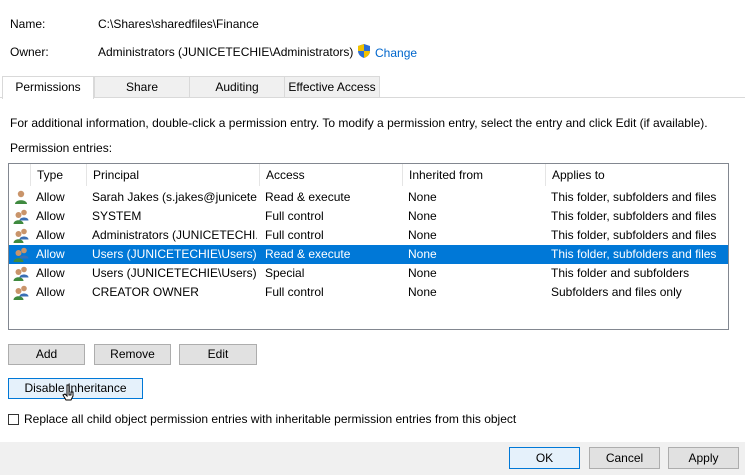 This screenshot has height=475, width=745. What do you see at coordinates (21, 197) in the screenshot?
I see `user-icon` at bounding box center [21, 197].